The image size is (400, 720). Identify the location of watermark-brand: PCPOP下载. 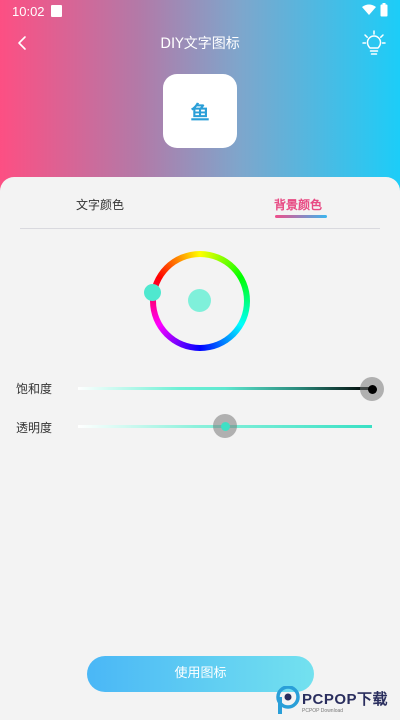
(345, 699).